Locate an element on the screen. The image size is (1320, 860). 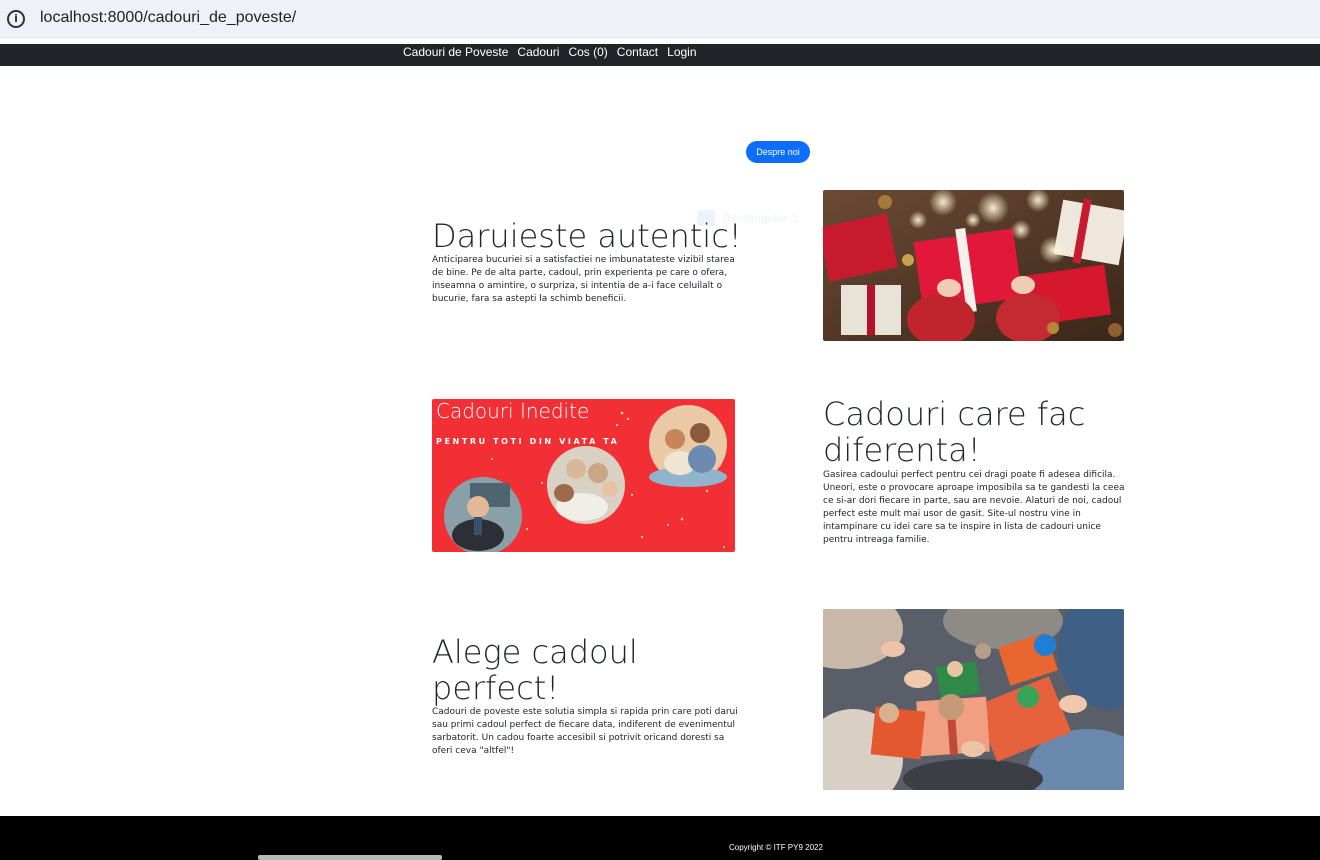
site-info-icon: i is located at coordinates (16, 19).